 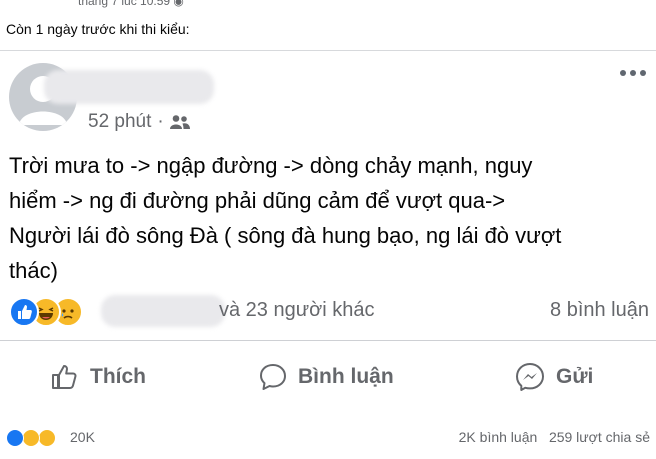 What do you see at coordinates (553, 377) in the screenshot?
I see `send-button: Gửi` at bounding box center [553, 377].